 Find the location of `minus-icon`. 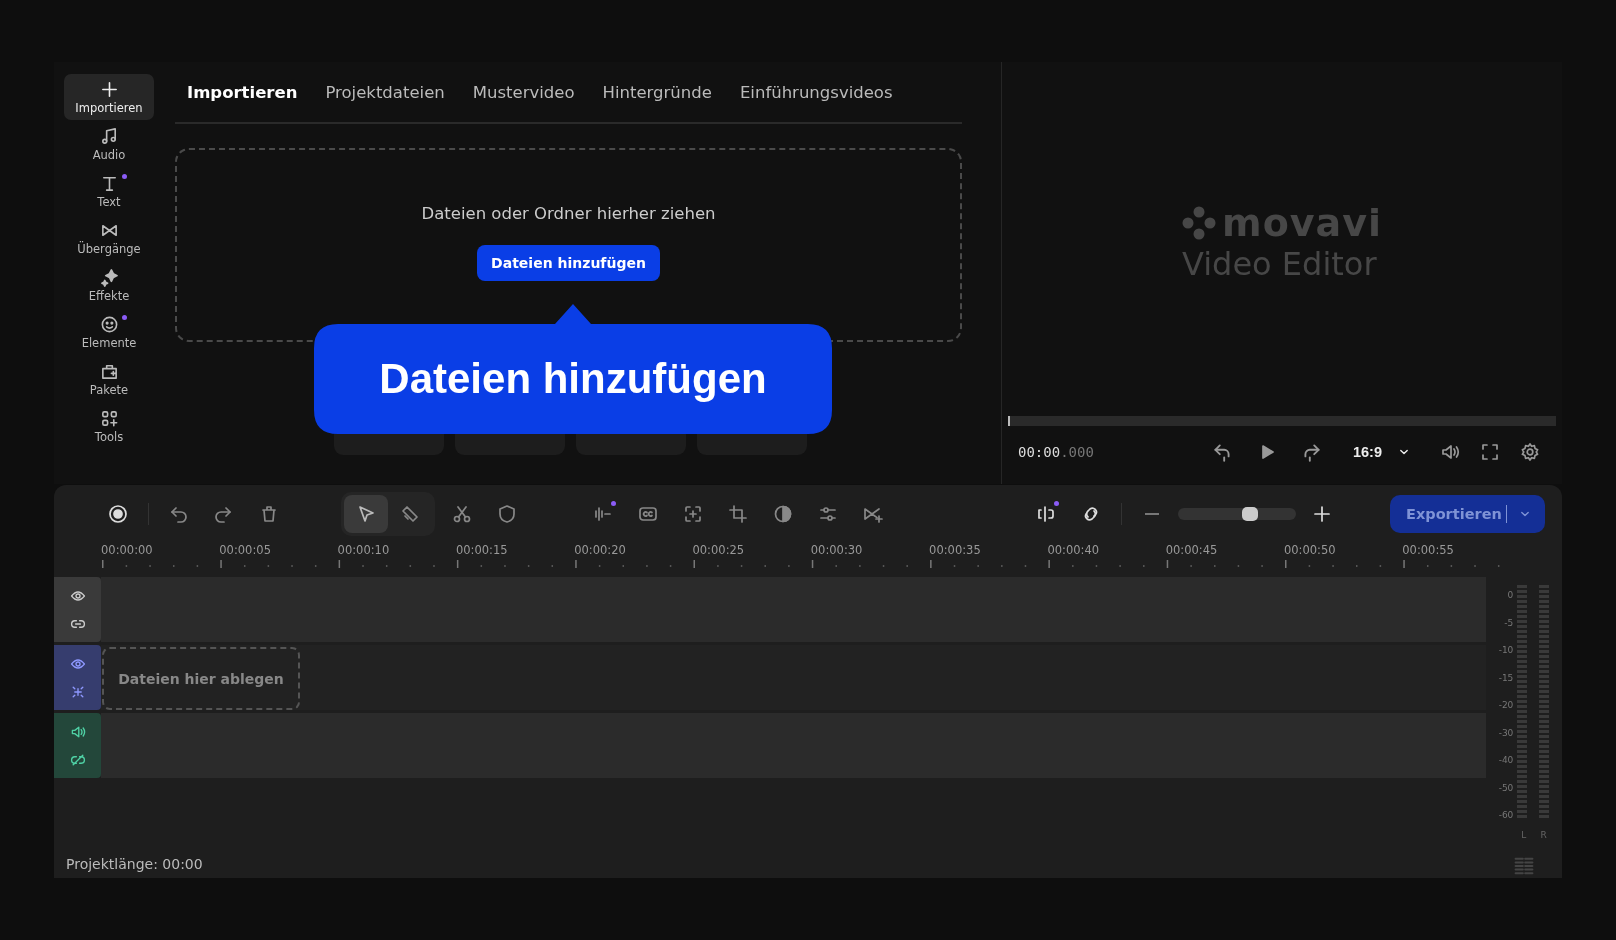

minus-icon is located at coordinates (1152, 514).